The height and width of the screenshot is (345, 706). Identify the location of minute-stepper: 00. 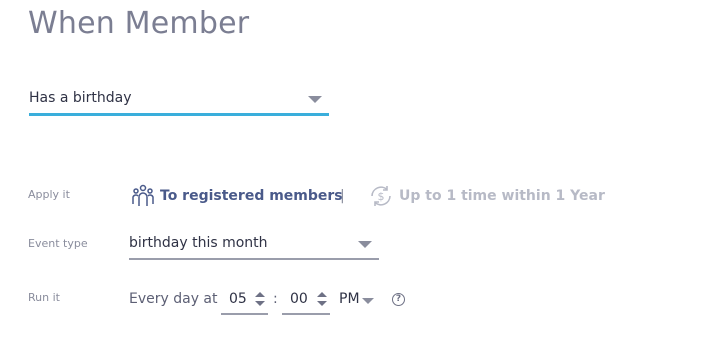
(306, 301).